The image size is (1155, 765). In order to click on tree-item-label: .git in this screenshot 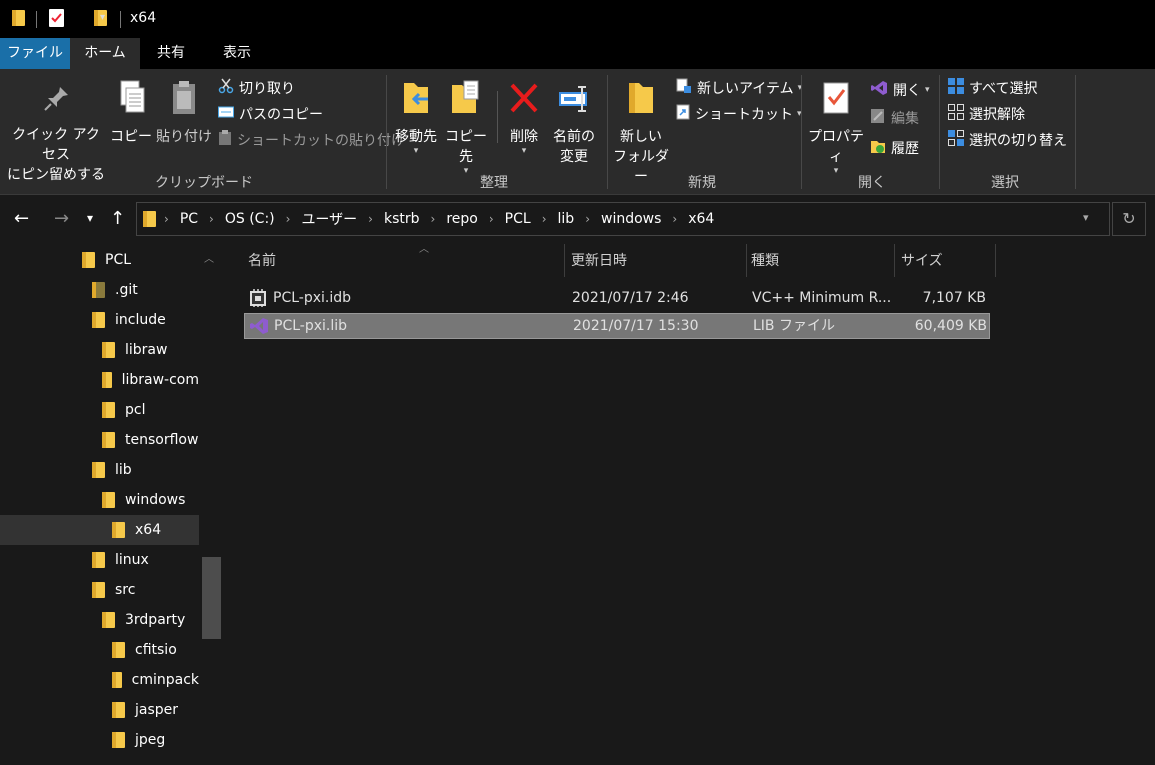, I will do `click(126, 290)`.